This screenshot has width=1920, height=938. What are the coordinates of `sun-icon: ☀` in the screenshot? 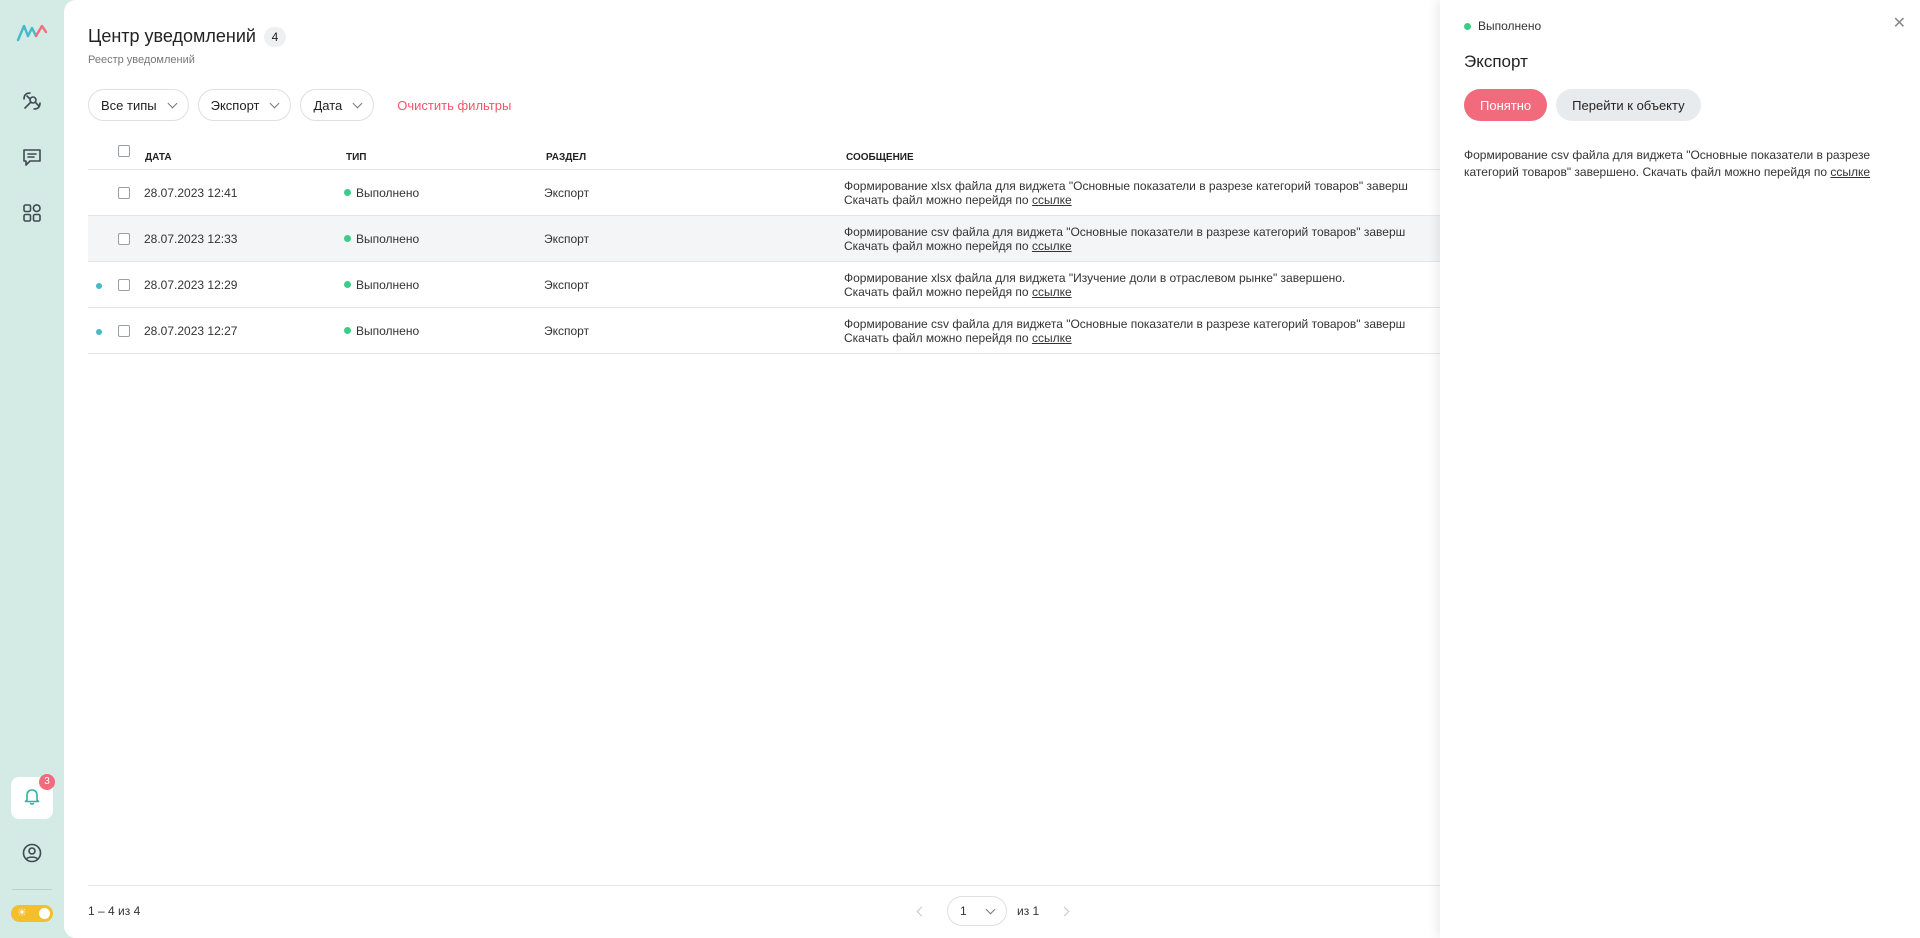 It's located at (22, 913).